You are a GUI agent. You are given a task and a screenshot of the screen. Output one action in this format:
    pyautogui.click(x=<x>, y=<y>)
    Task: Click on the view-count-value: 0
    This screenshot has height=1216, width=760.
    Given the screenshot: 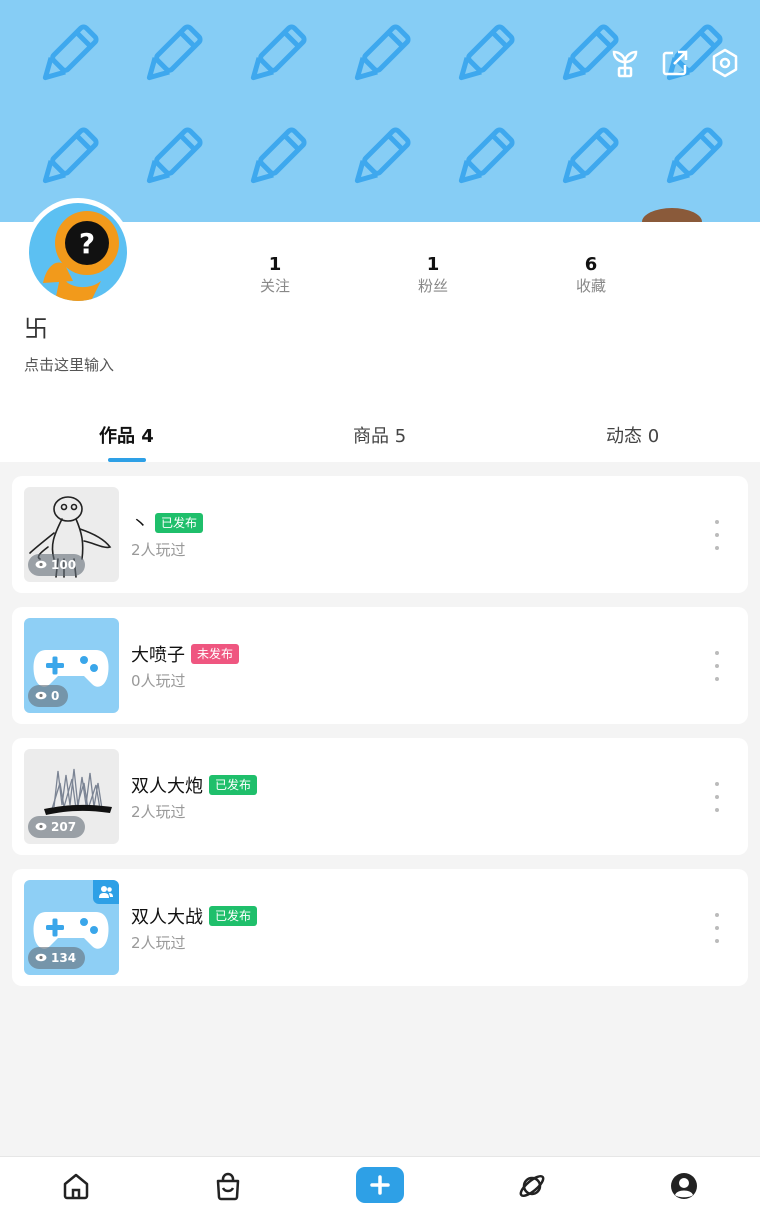 What is the action you would take?
    pyautogui.click(x=55, y=696)
    